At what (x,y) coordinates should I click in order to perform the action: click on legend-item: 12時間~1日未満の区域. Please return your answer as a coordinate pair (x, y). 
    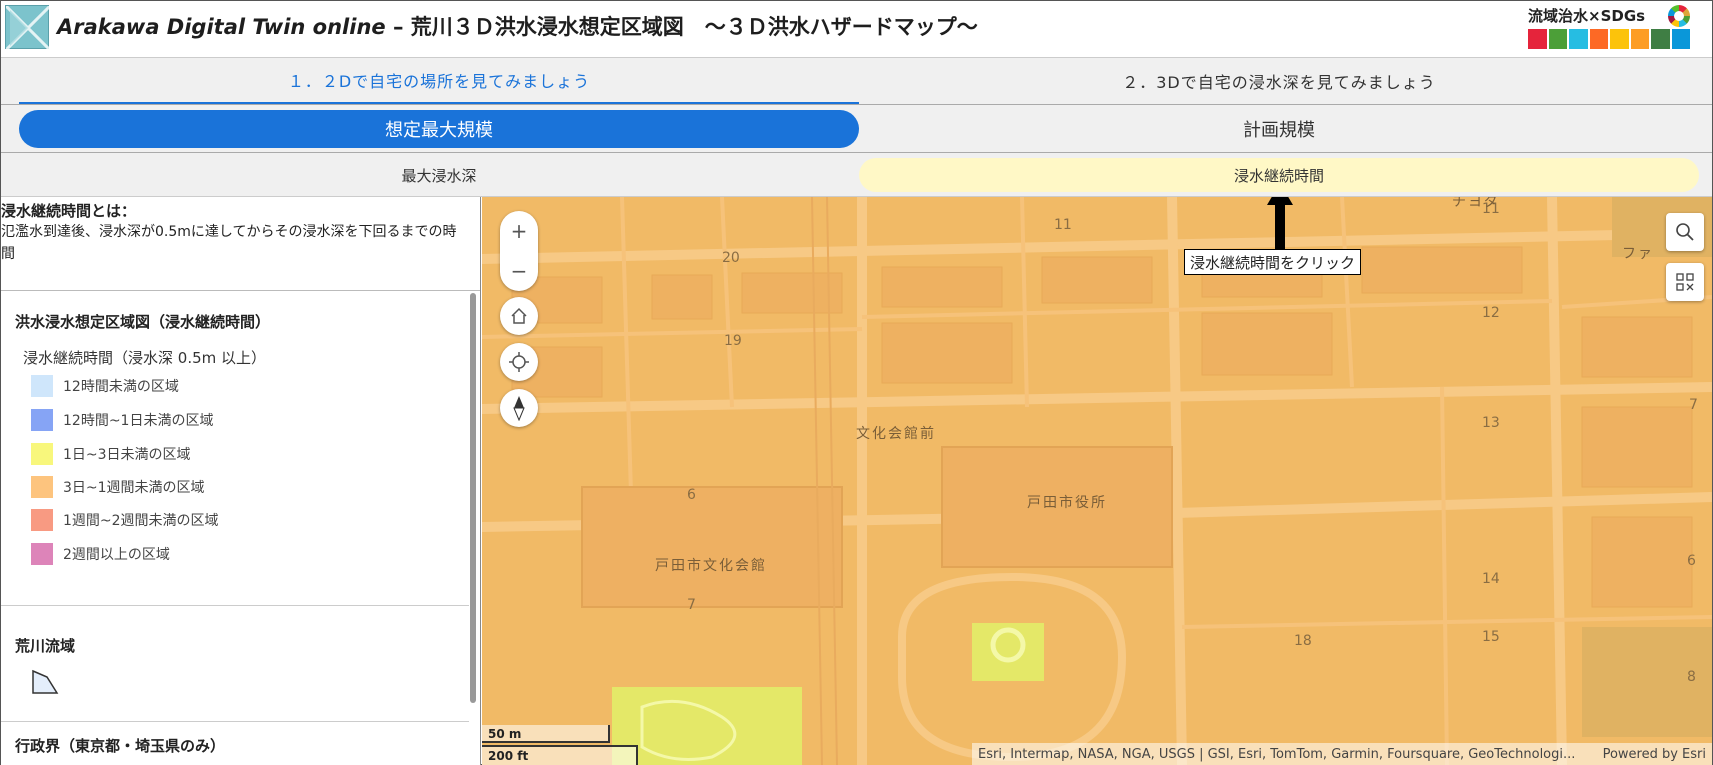
    Looking at the image, I should click on (122, 420).